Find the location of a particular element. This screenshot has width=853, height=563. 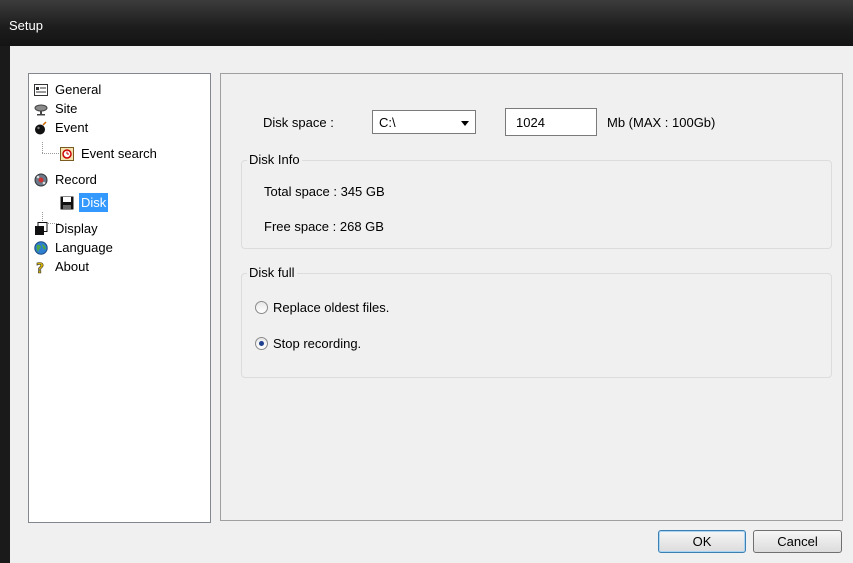

tree-item-label: Site is located at coordinates (66, 108).